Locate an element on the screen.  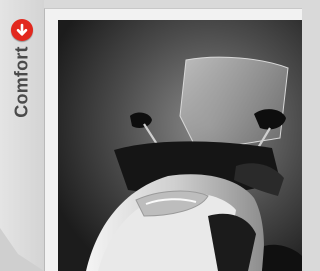
expand-toggle-button is located at coordinates (22, 30).